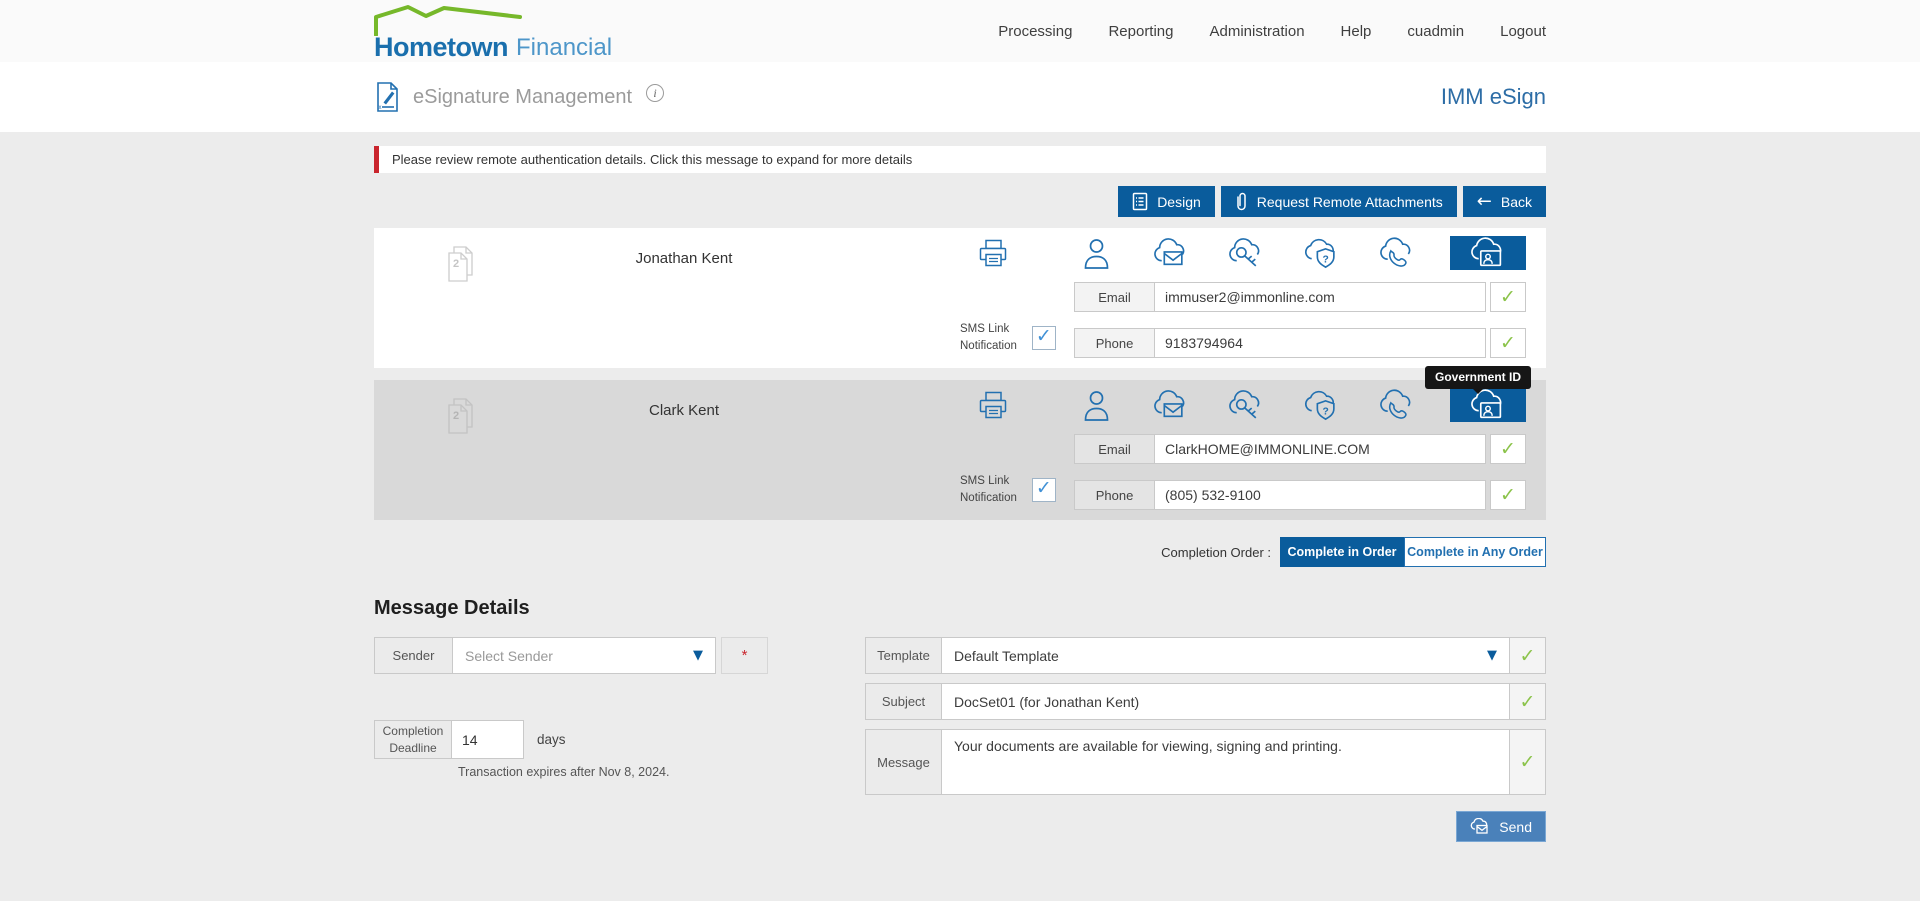  I want to click on sender-row: Sender Select Sender ▼ *, so click(571, 655).